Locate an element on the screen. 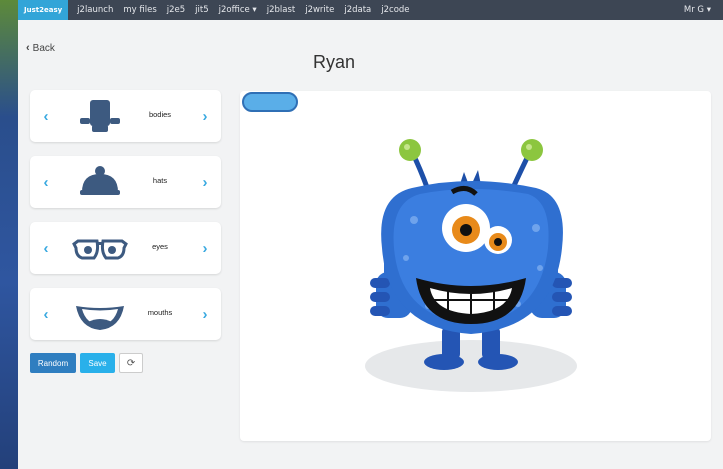  refresh-button: ⟳ is located at coordinates (131, 363).